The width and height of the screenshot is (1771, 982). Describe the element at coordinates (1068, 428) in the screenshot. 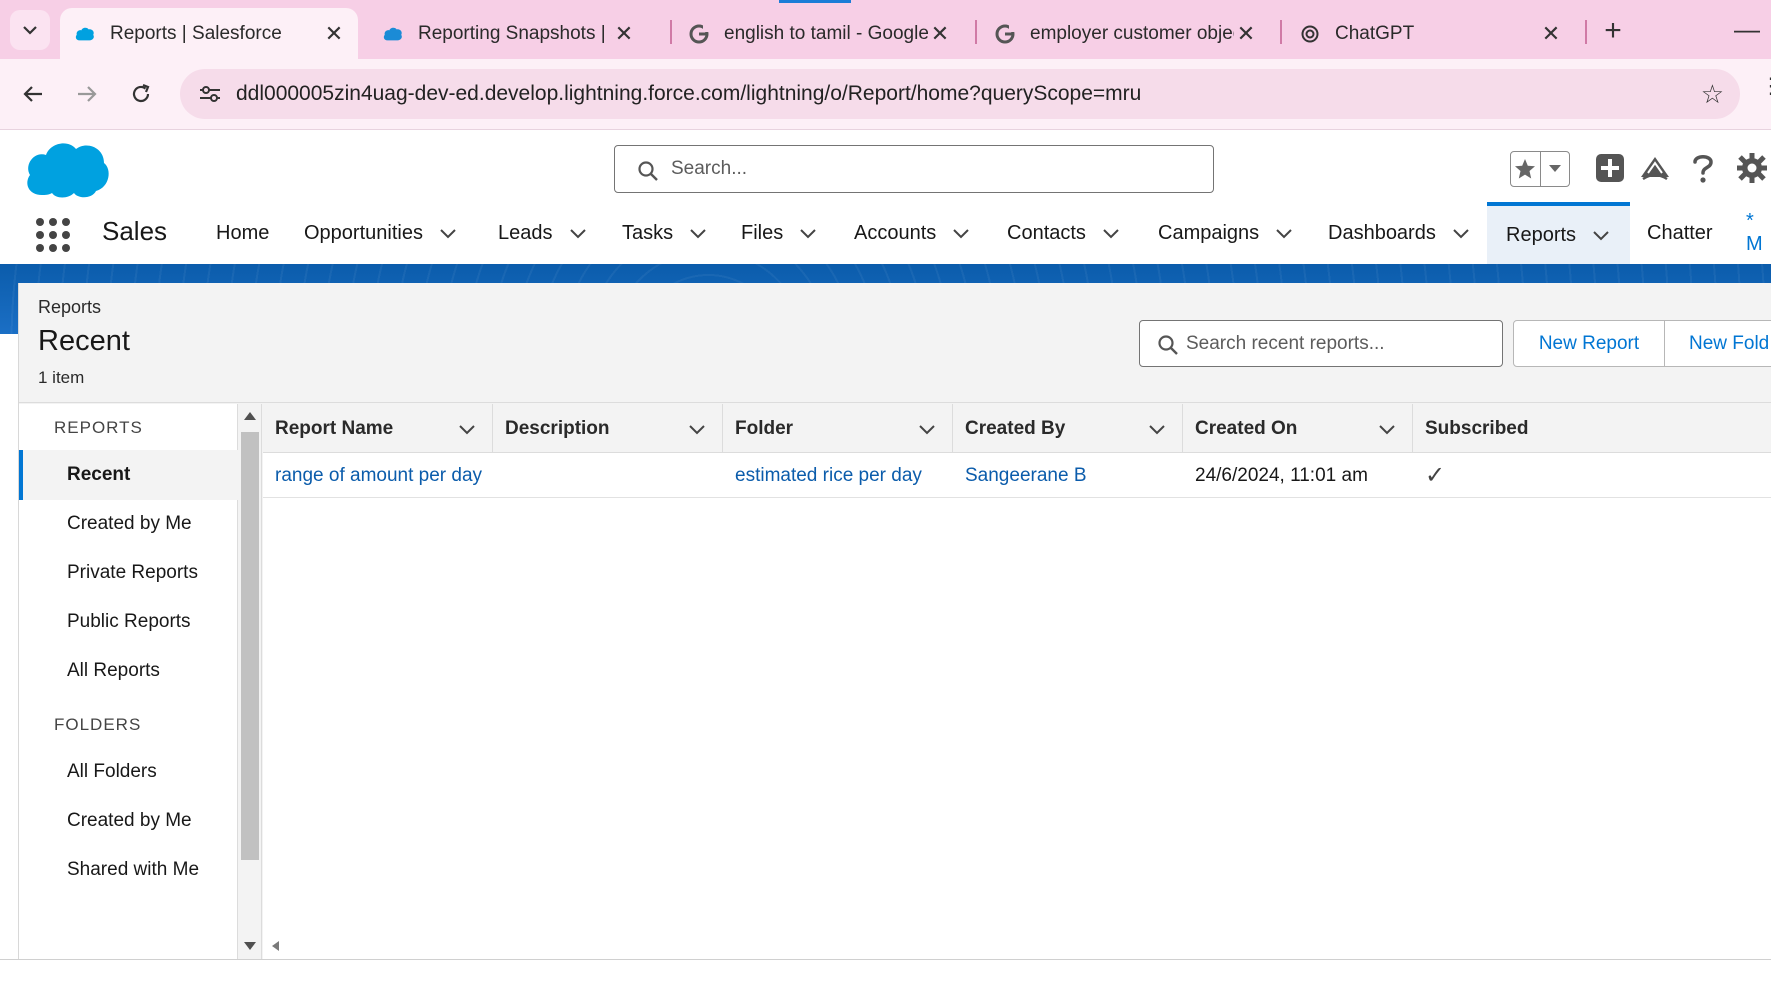

I see `column-header-created-by: Created By` at that location.